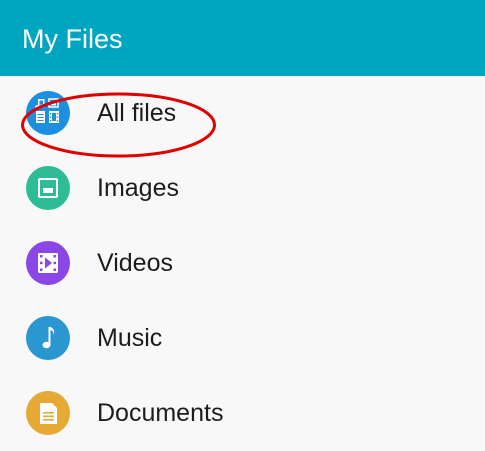 This screenshot has width=485, height=451. What do you see at coordinates (130, 338) in the screenshot?
I see `category-label-music: Music` at bounding box center [130, 338].